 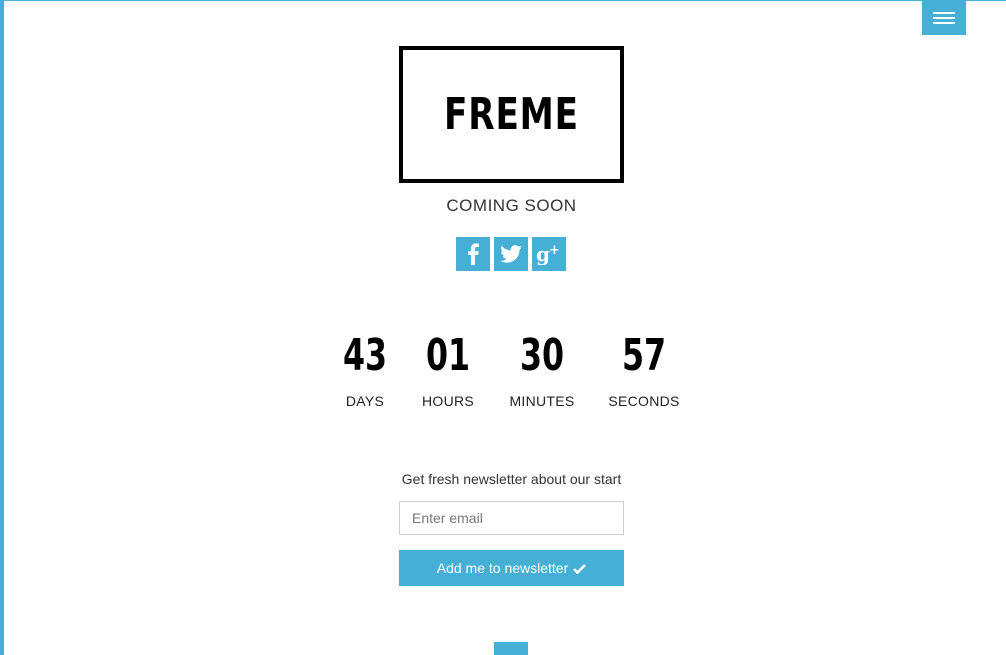 I want to click on logo: FREME, so click(x=511, y=114).